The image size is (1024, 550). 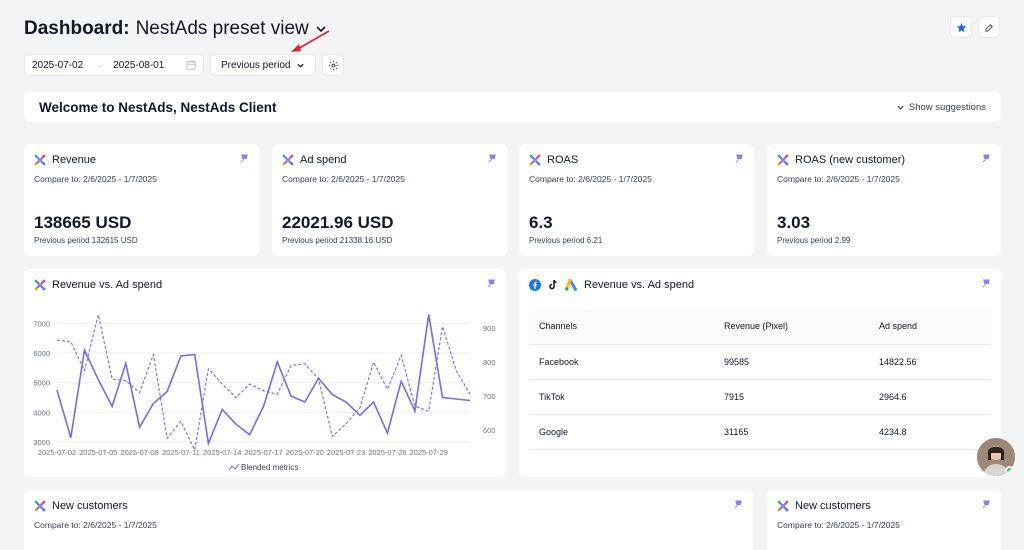 I want to click on x-tick-label: 2025-07-11, so click(x=181, y=452).